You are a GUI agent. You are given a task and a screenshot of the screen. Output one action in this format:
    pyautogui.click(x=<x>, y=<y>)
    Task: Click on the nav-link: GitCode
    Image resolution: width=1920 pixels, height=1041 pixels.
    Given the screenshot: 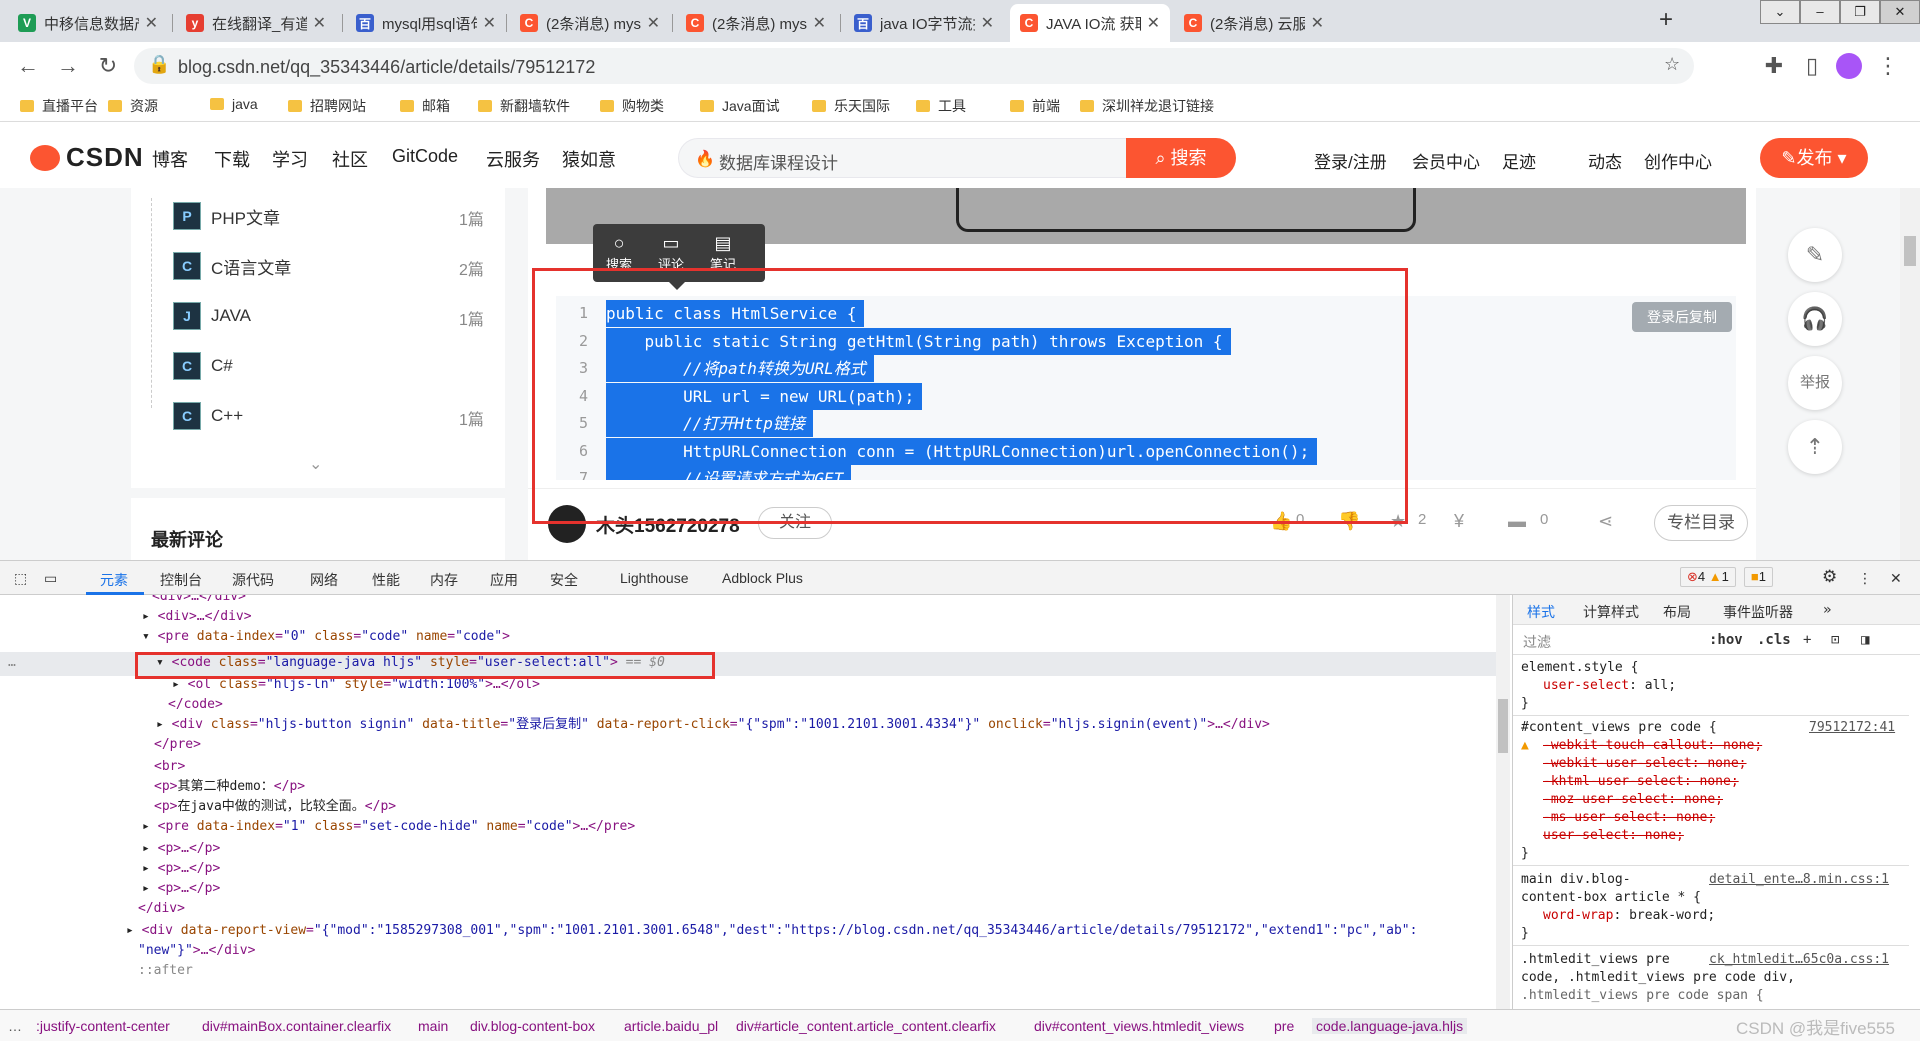 What is the action you would take?
    pyautogui.click(x=425, y=156)
    